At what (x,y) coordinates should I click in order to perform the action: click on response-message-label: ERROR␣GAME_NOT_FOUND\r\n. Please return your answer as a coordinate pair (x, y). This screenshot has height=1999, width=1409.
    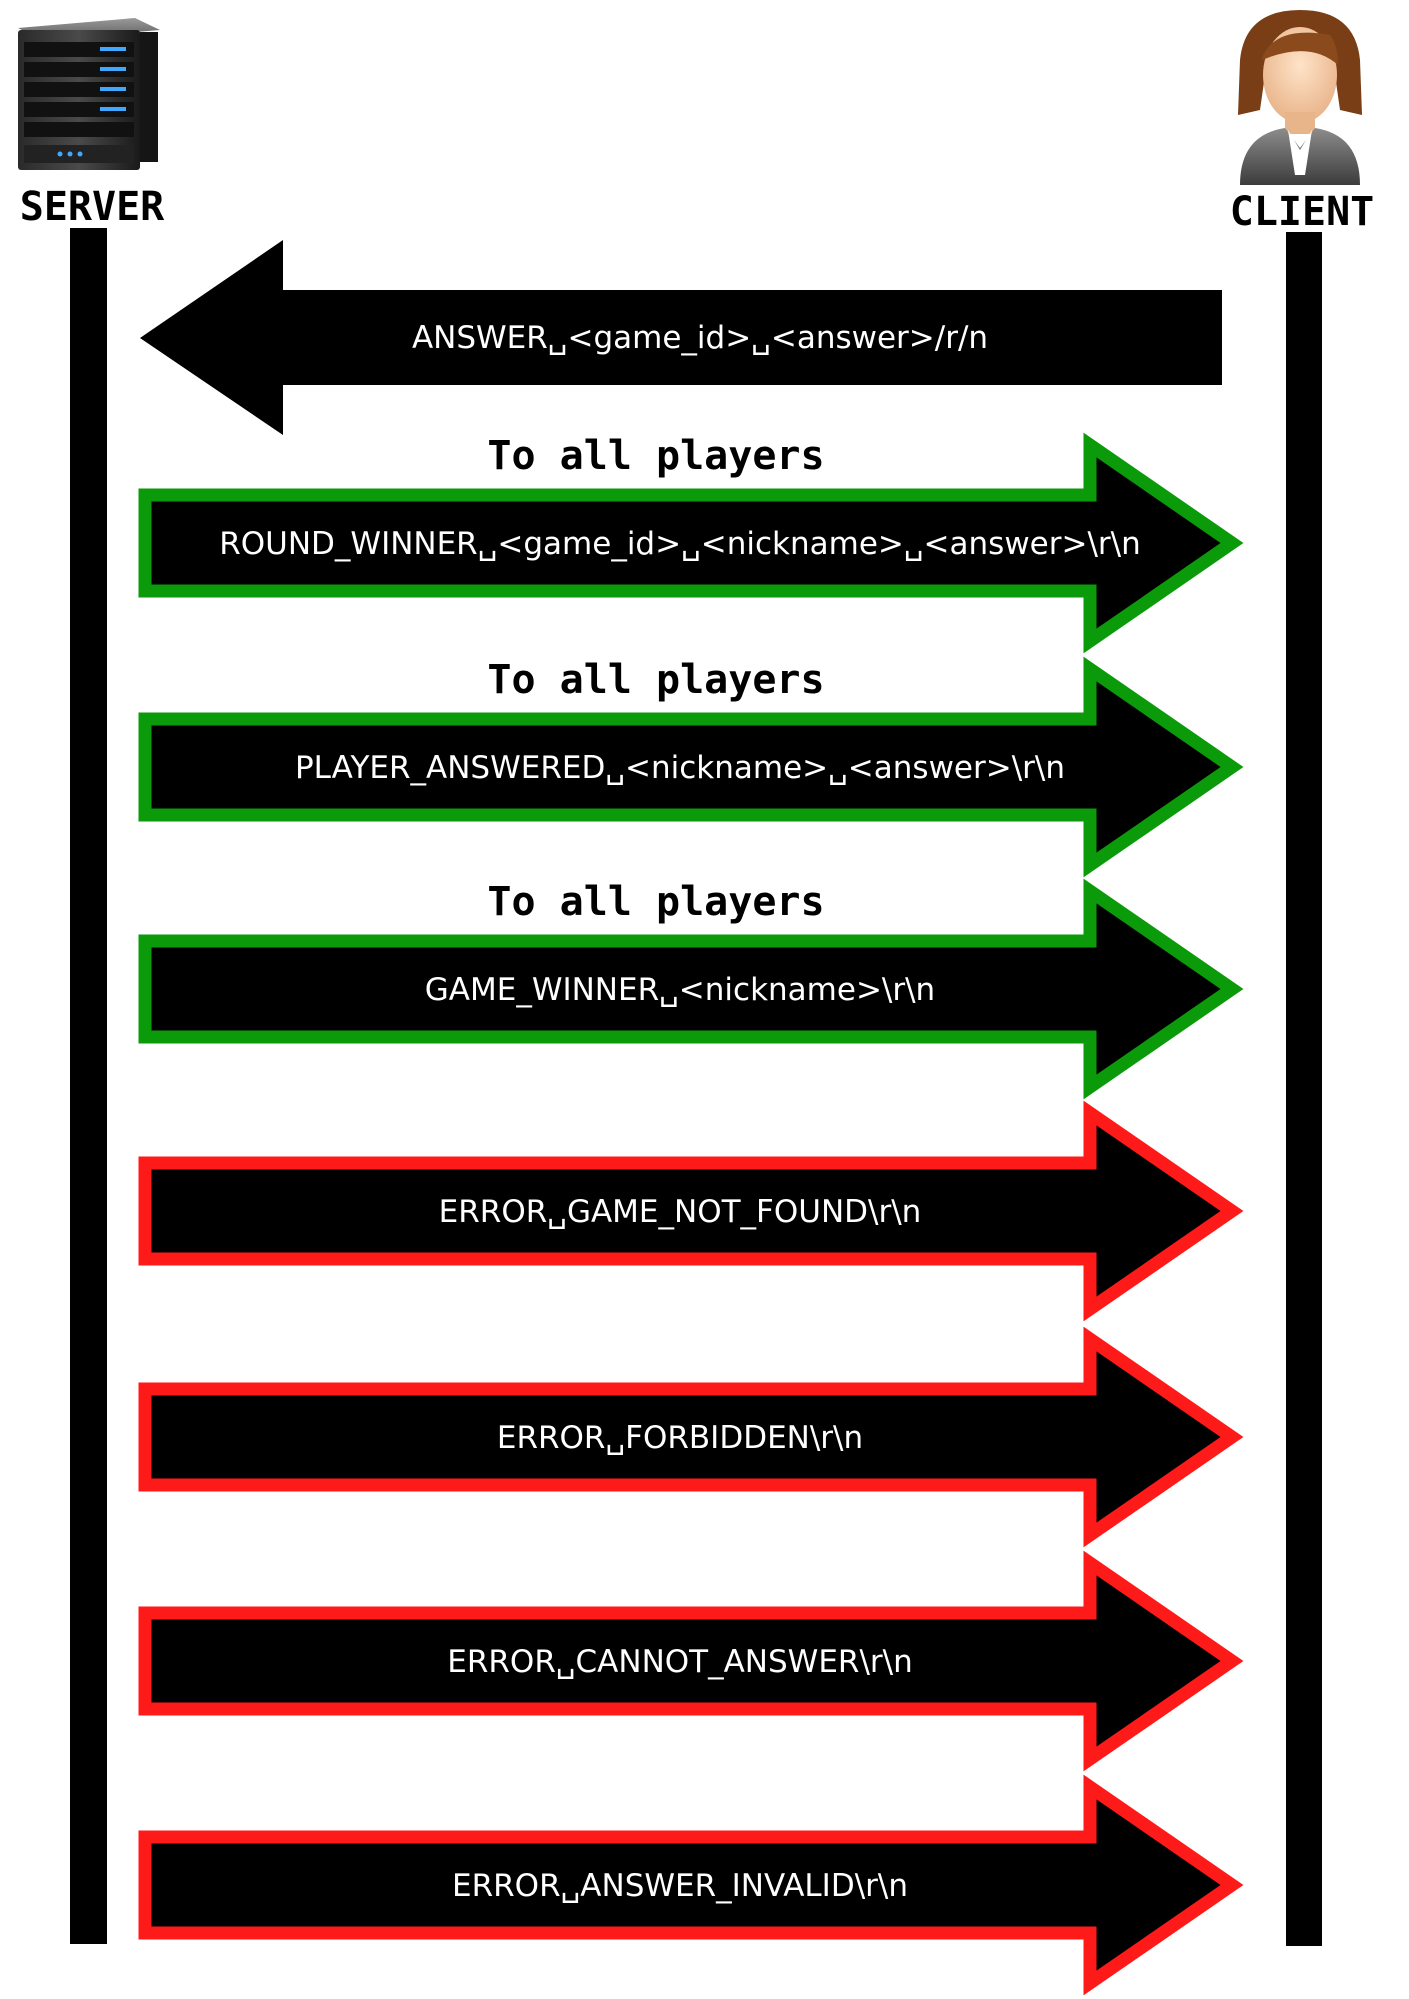
    Looking at the image, I should click on (680, 1212).